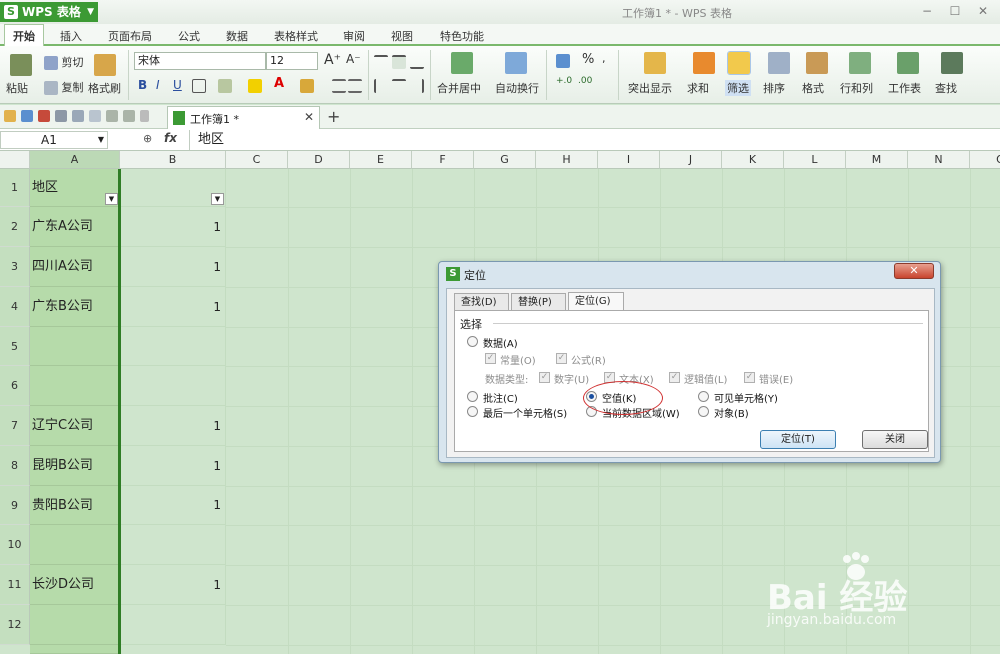 The width and height of the screenshot is (1000, 654). I want to click on cell-a6, so click(75, 386).